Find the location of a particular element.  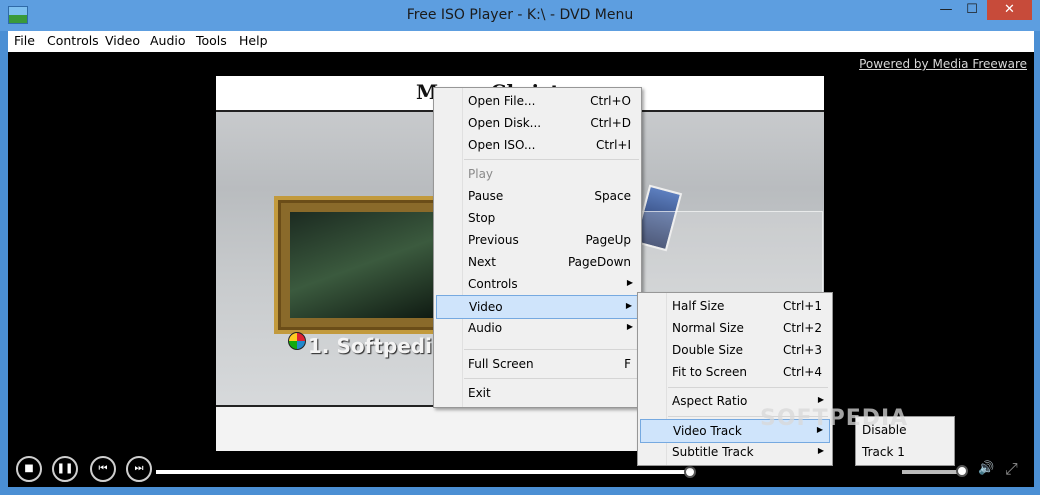

menu-video-submenu: Video ▶ is located at coordinates (537, 307).